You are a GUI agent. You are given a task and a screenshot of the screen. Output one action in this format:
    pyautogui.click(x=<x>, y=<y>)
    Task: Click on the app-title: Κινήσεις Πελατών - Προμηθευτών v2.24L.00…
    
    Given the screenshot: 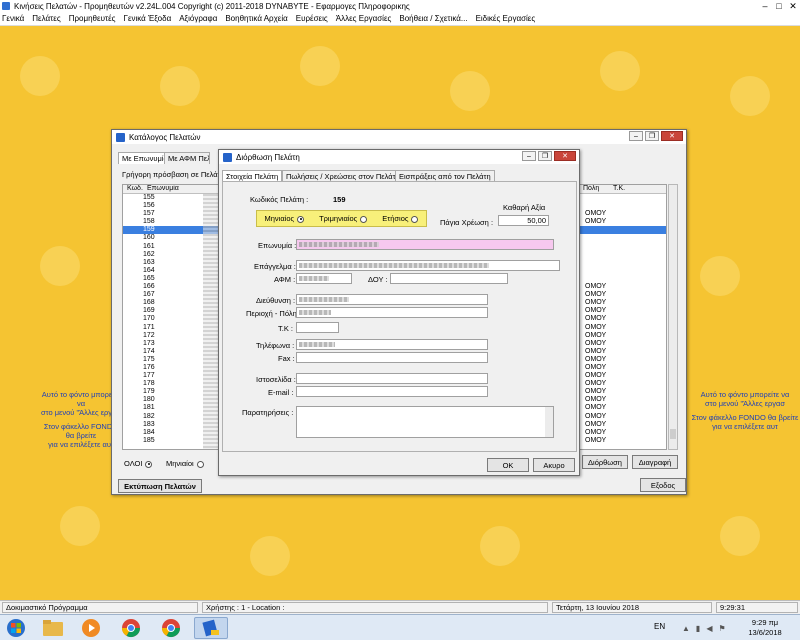 What is the action you would take?
    pyautogui.click(x=212, y=6)
    